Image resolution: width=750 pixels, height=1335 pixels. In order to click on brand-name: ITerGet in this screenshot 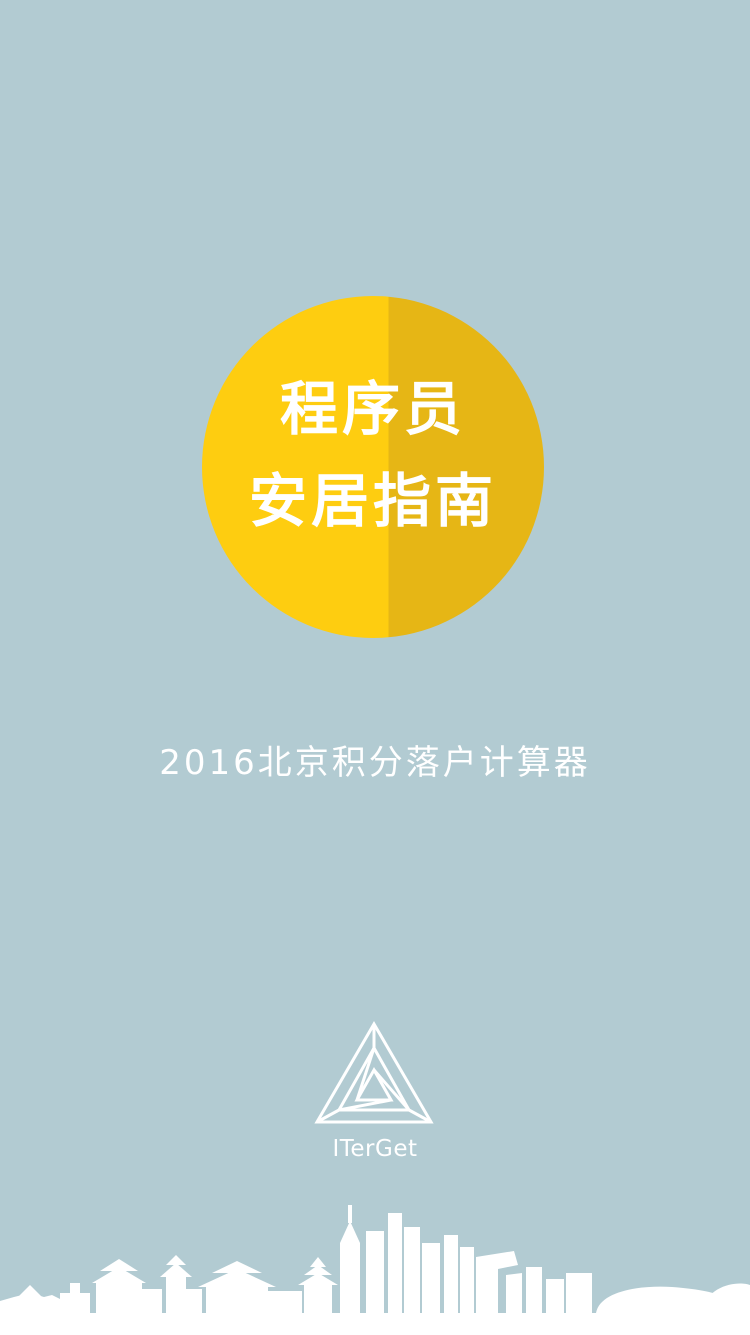, I will do `click(375, 1149)`.